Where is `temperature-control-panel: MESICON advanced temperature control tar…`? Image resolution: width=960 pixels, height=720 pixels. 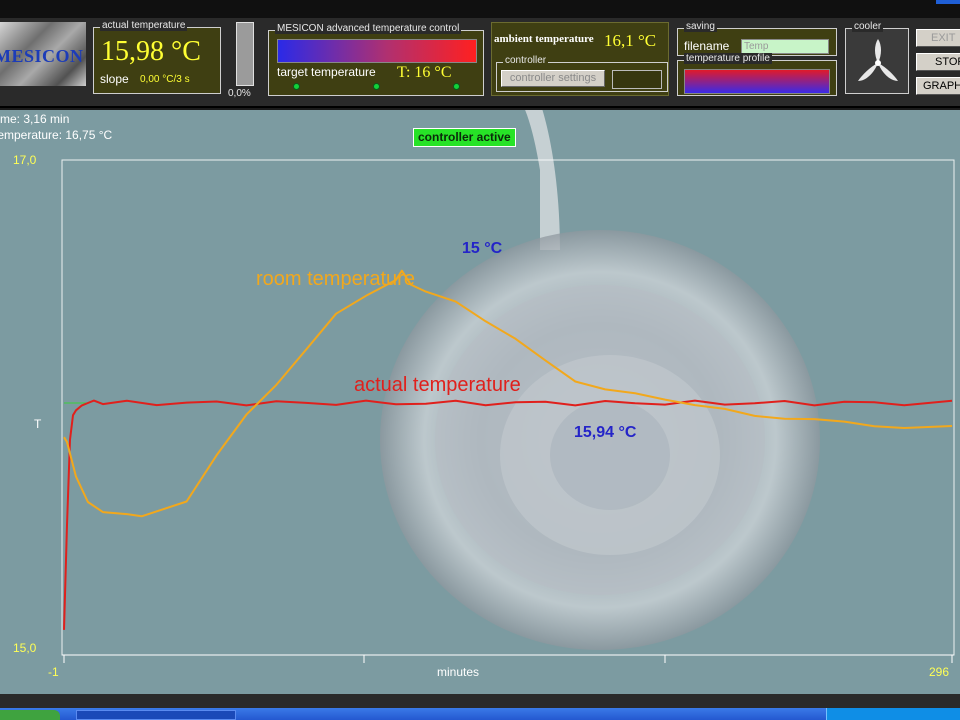 temperature-control-panel: MESICON advanced temperature control tar… is located at coordinates (376, 59).